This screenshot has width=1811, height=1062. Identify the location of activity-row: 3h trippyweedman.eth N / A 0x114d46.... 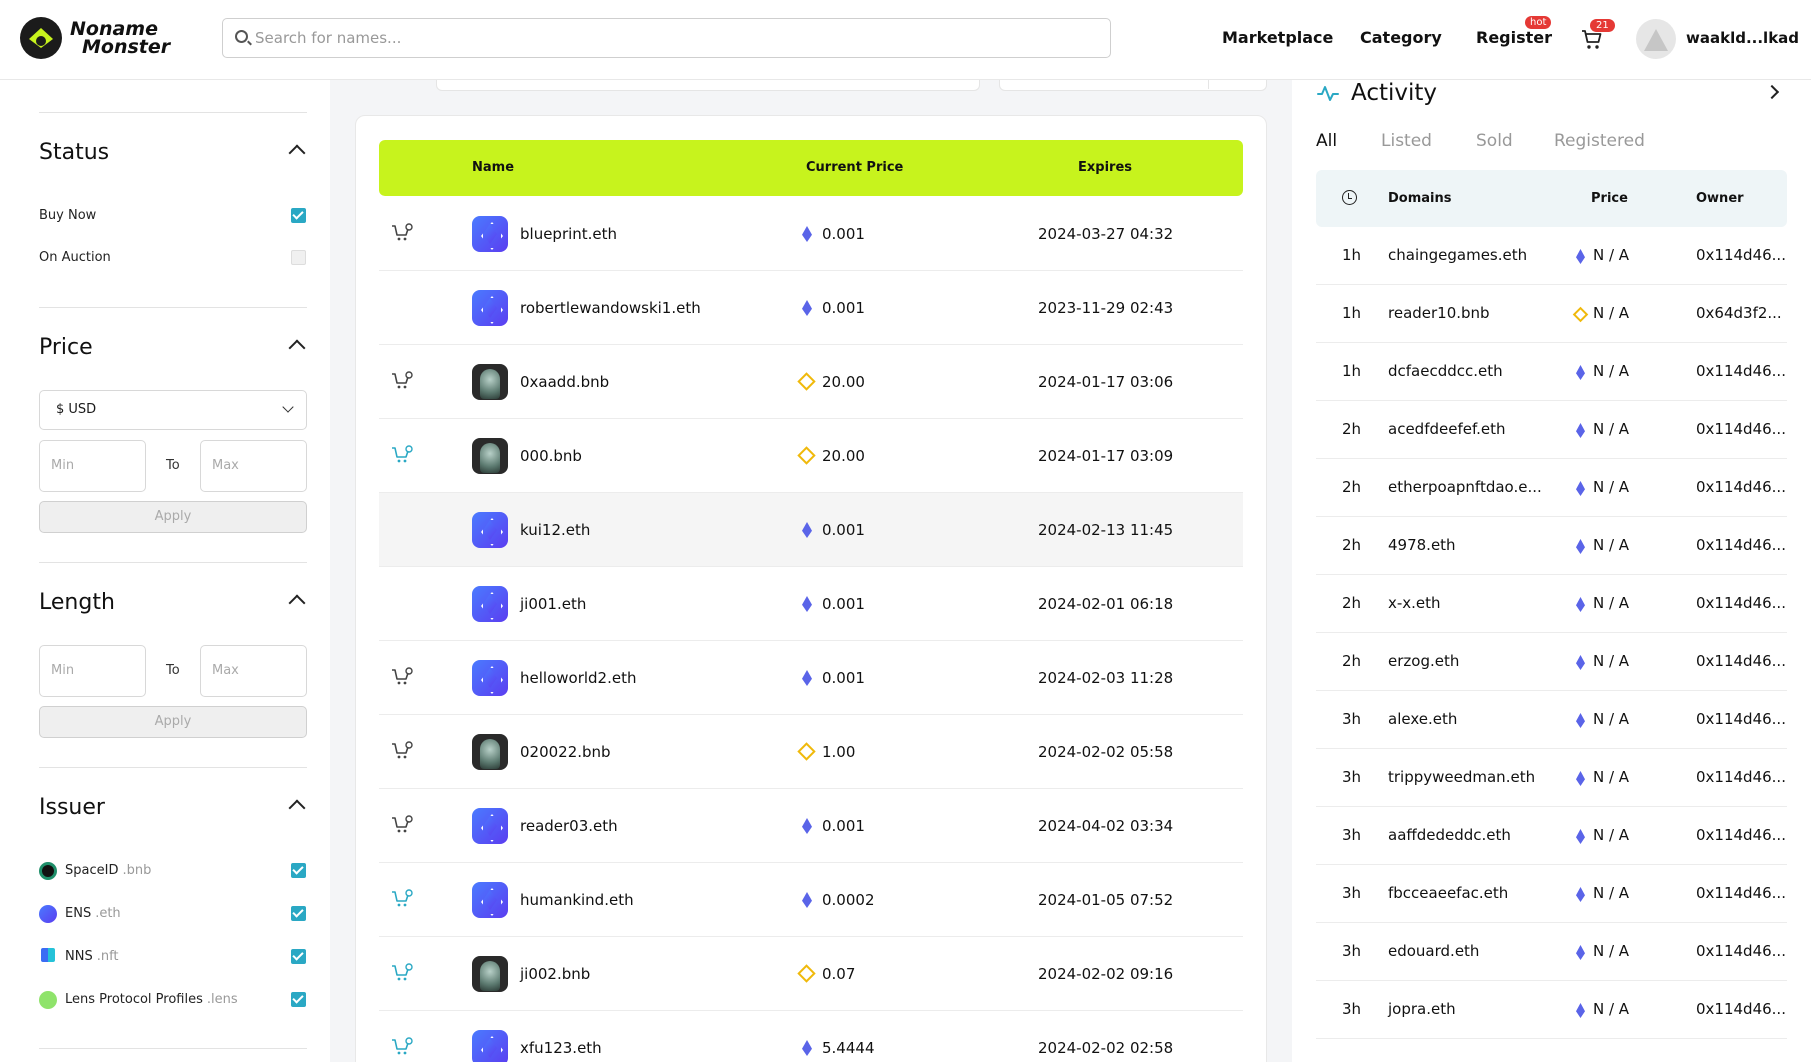
(1551, 778).